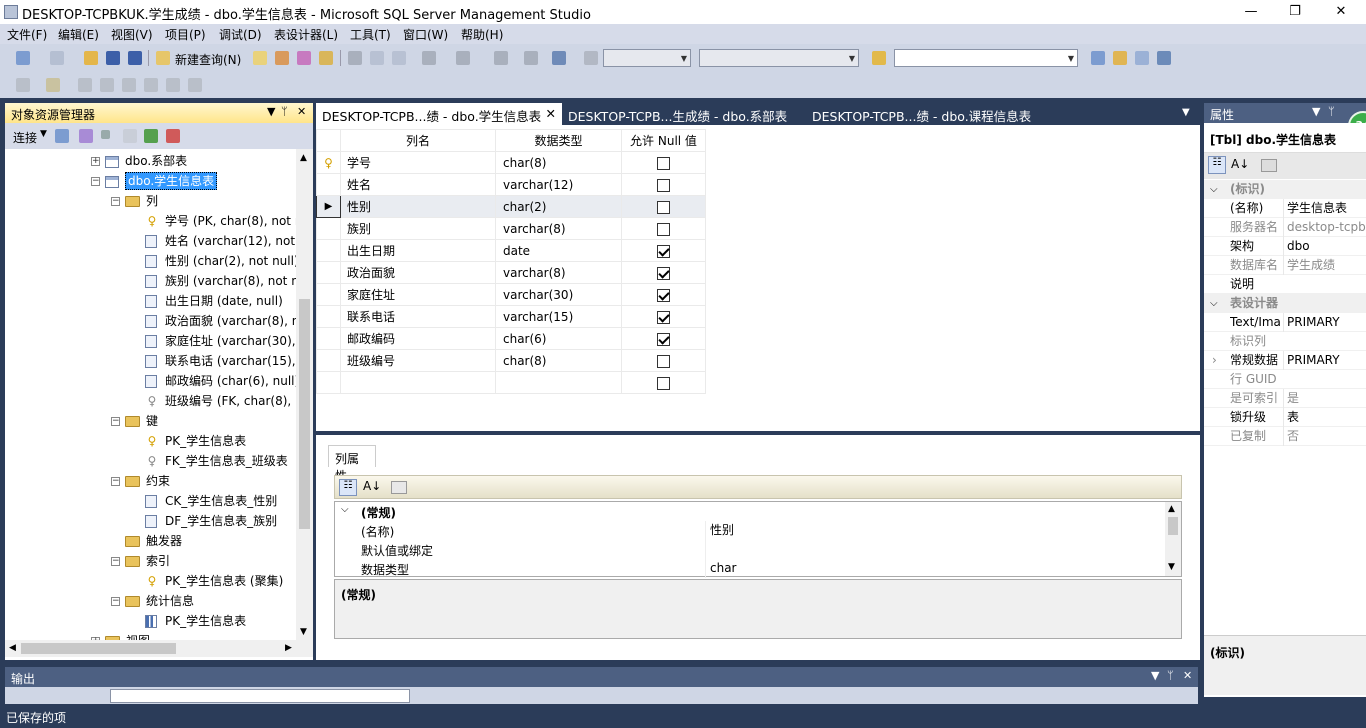 This screenshot has height=728, width=1366. Describe the element at coordinates (141, 201) in the screenshot. I see `tree-node: 列` at that location.